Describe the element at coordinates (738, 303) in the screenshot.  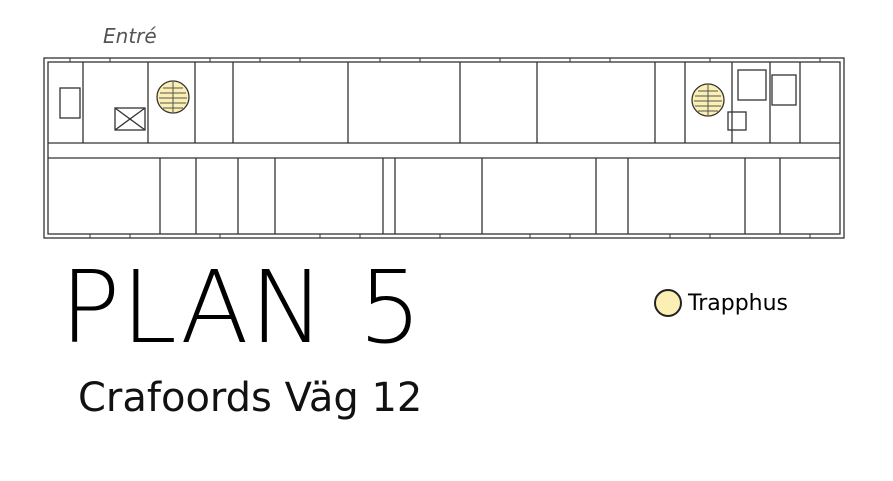
I see `legend-label: Trapphus` at that location.